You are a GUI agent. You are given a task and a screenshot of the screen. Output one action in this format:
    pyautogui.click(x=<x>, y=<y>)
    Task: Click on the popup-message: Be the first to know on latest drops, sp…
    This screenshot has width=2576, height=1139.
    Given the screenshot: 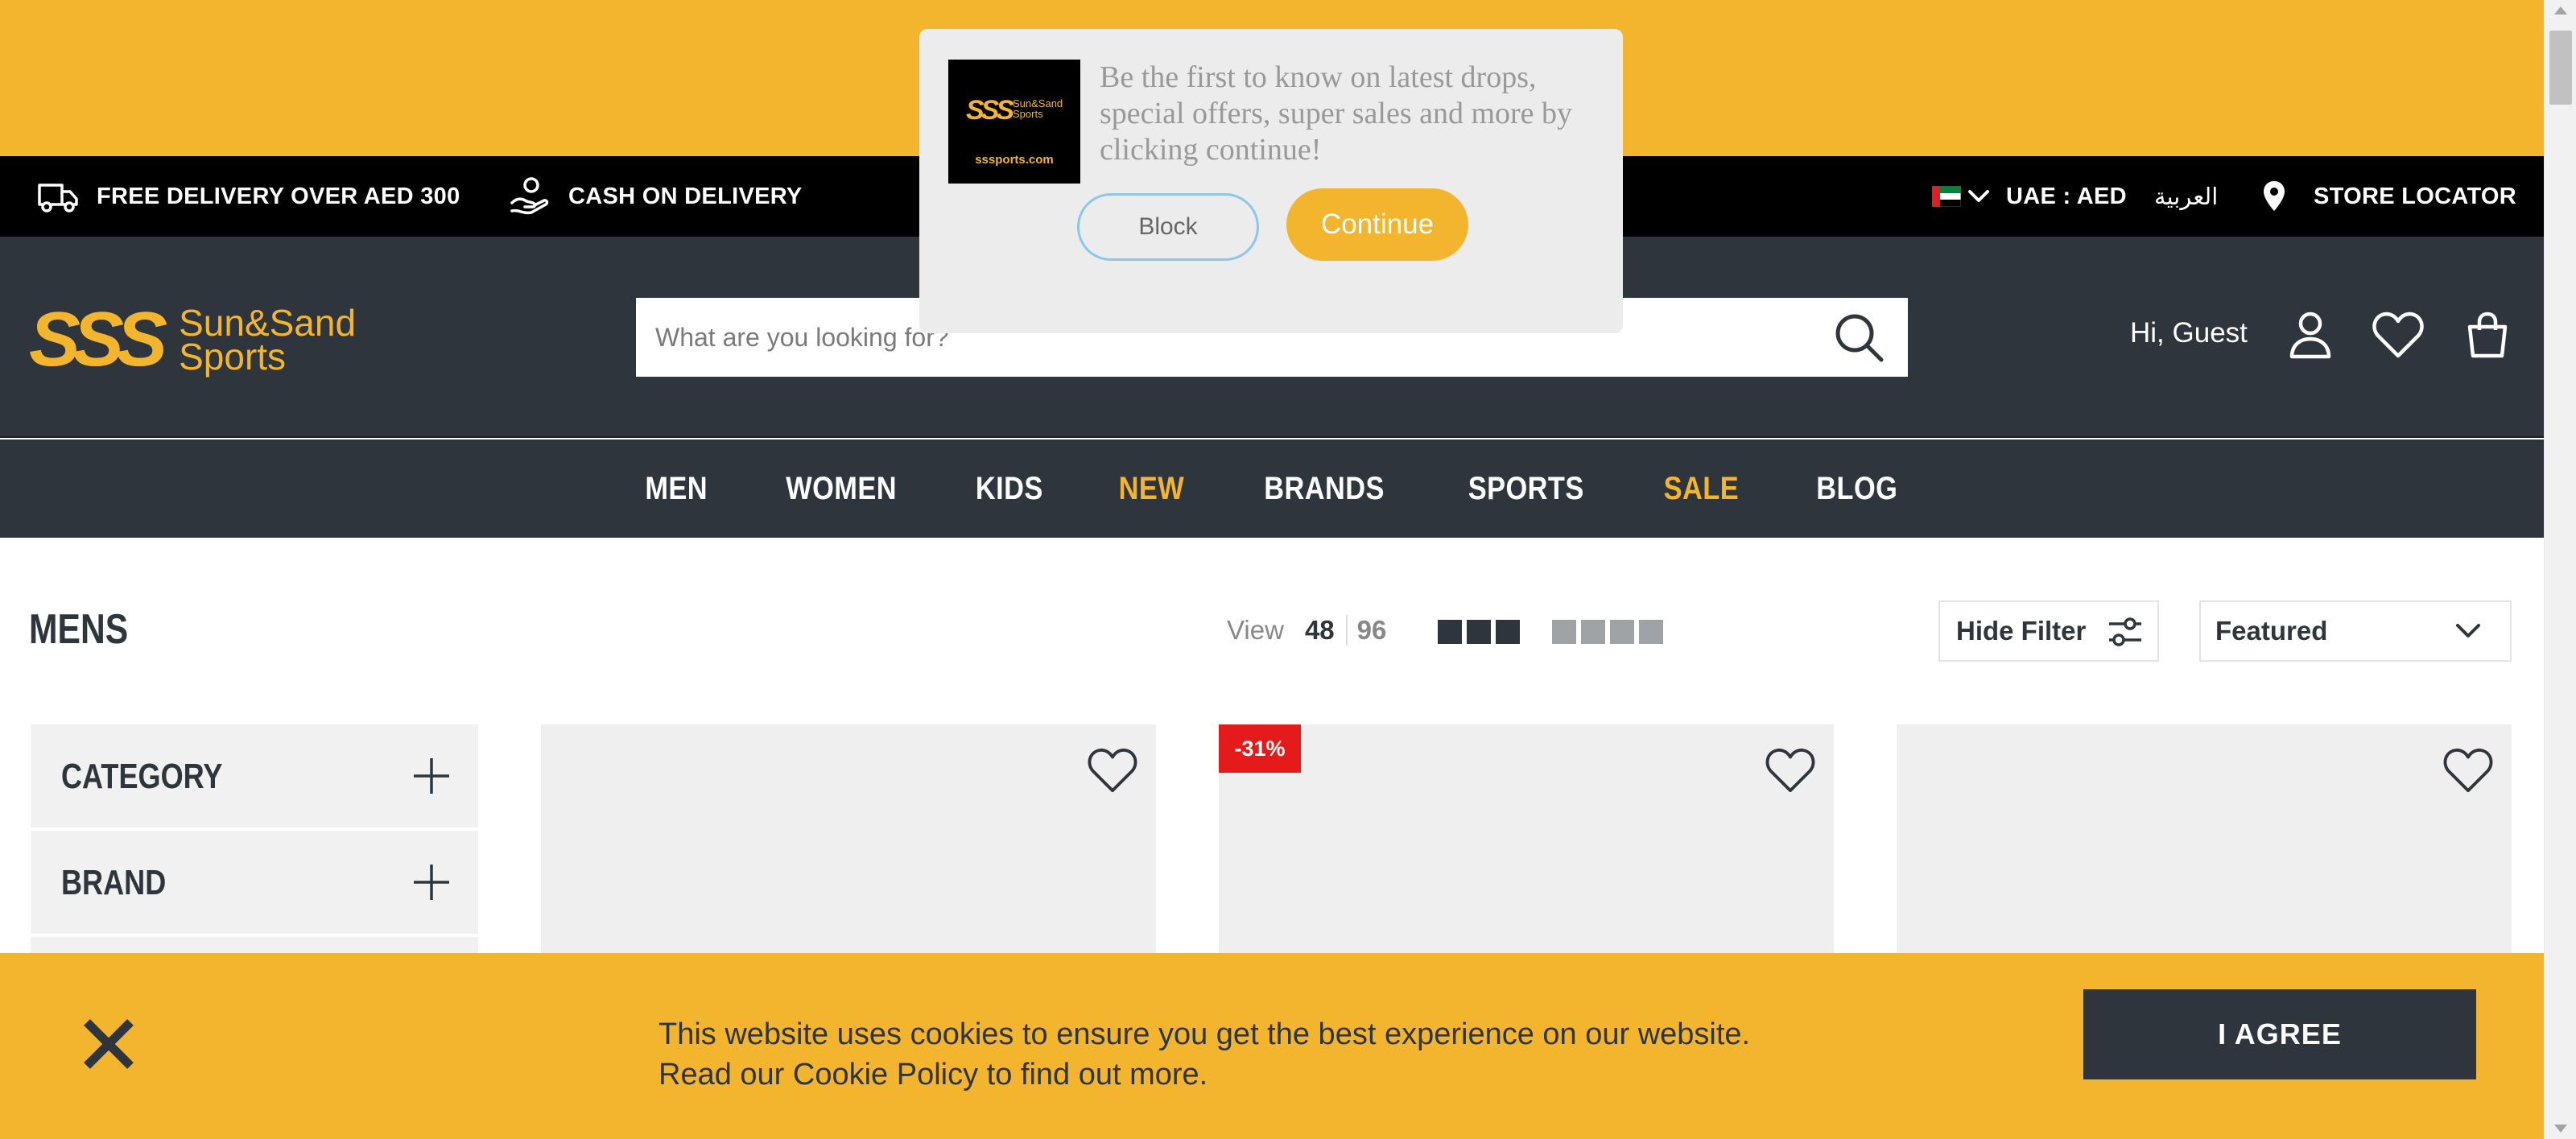 What is the action you would take?
    pyautogui.click(x=1336, y=114)
    